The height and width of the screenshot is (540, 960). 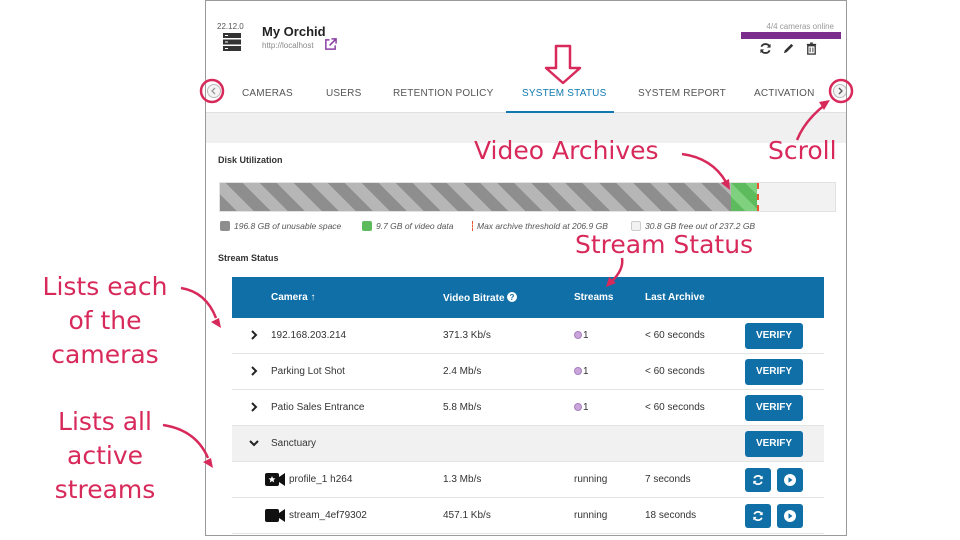 What do you see at coordinates (839, 91) in the screenshot?
I see `scroll-right-button` at bounding box center [839, 91].